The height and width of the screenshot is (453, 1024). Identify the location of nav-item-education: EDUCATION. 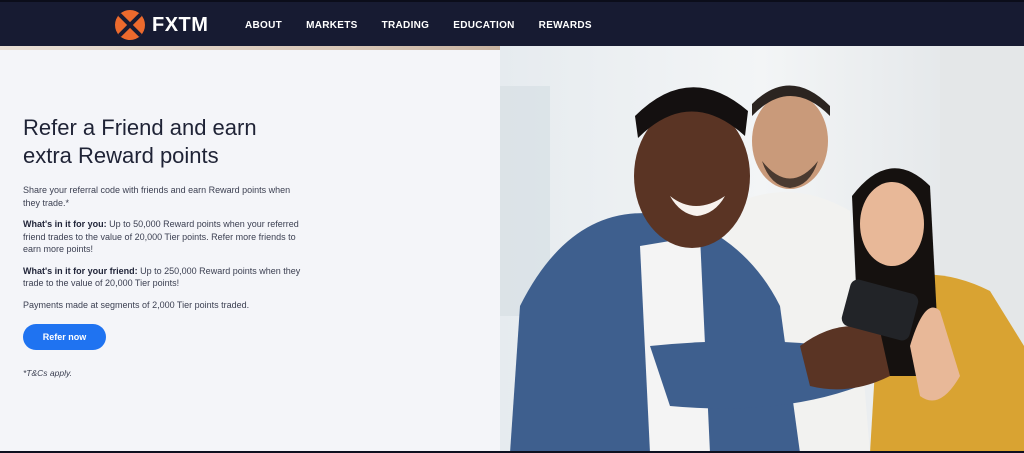
(483, 25).